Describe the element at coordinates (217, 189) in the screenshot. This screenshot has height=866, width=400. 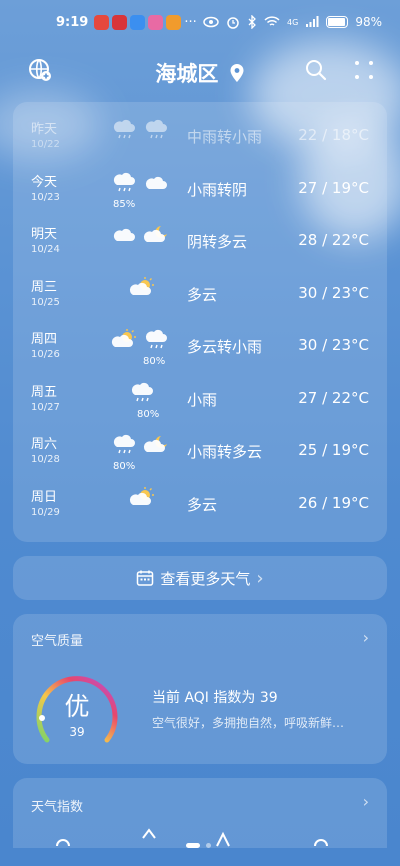
I see `forecast-description: 小雨转阴` at that location.